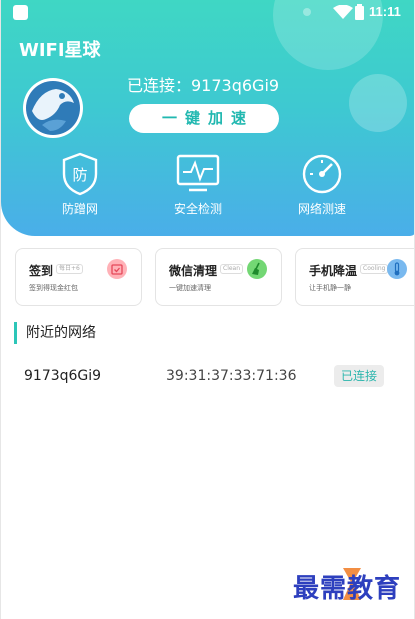 Image resolution: width=415 pixels, height=619 pixels. I want to click on card-wechat-clean: 微信清理 Clean 一键加速清理, so click(218, 277).